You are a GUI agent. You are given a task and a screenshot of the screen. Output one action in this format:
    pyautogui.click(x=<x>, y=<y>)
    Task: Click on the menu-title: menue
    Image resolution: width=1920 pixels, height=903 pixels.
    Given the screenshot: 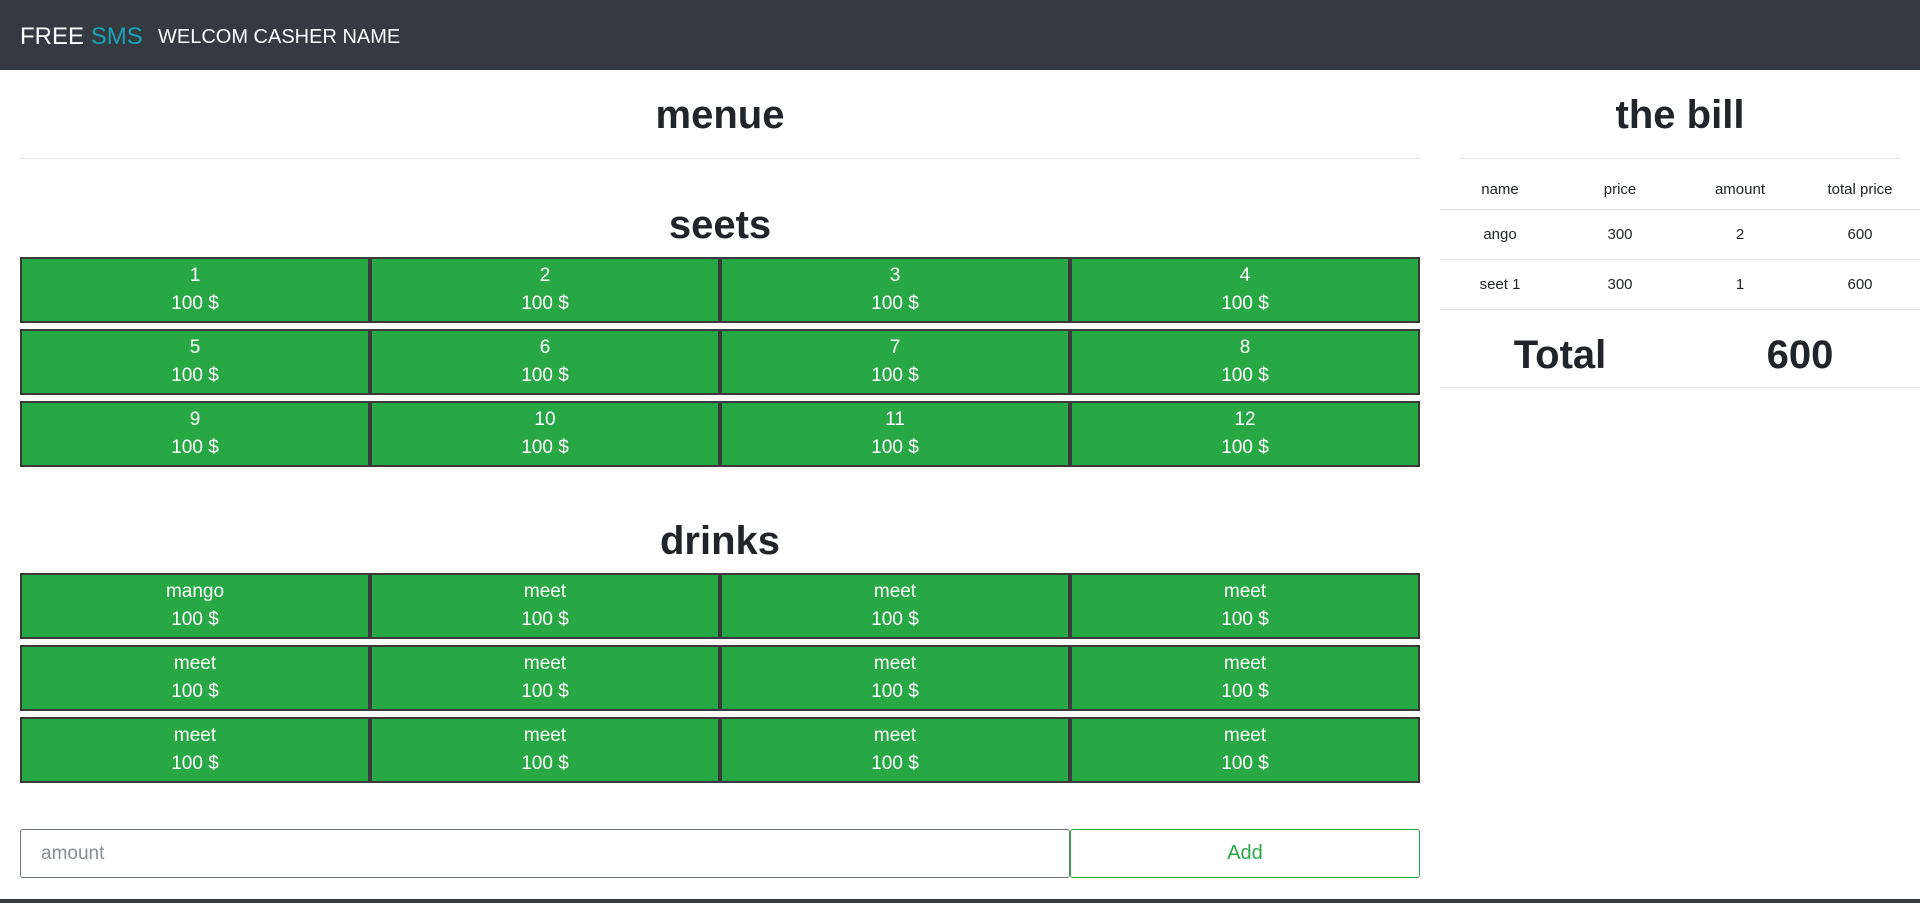 What is the action you would take?
    pyautogui.click(x=720, y=115)
    